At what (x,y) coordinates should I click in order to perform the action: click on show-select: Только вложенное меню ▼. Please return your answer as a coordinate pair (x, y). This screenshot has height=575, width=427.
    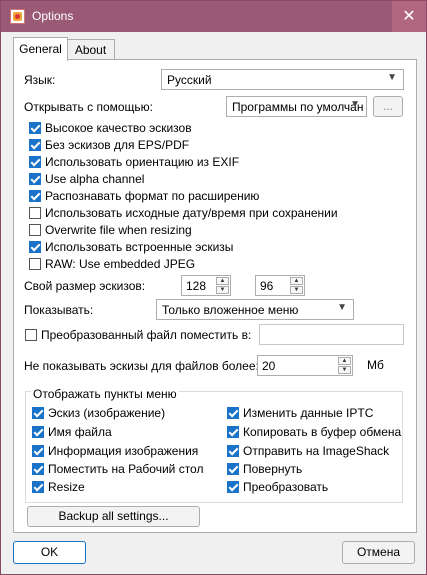
    Looking at the image, I should click on (255, 309).